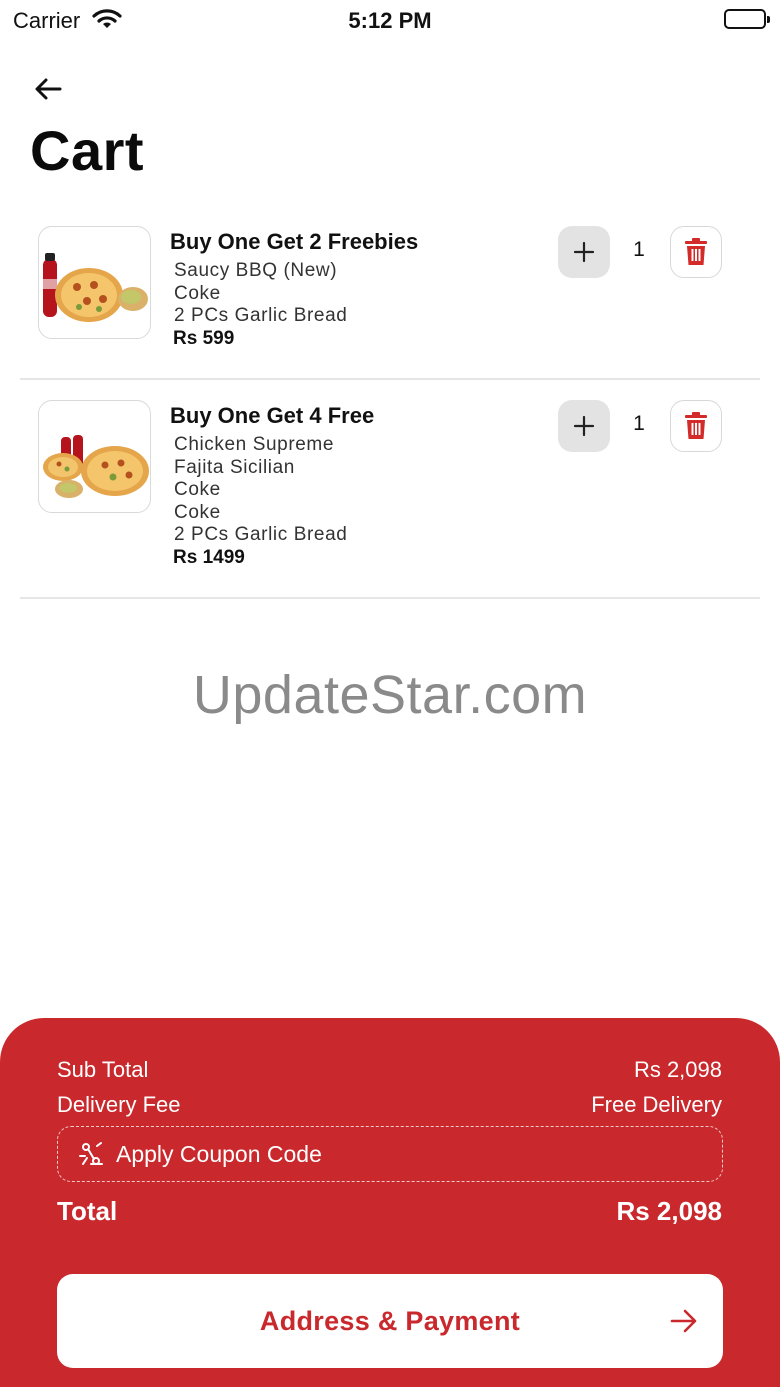 The image size is (780, 1387). I want to click on clock: 5:12 PM, so click(390, 20).